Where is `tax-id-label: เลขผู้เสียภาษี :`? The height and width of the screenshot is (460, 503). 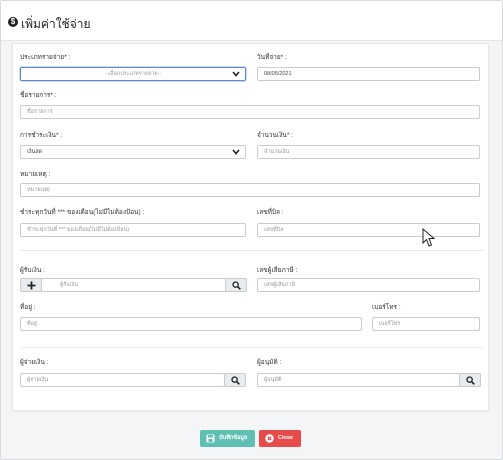 tax-id-label: เลขผู้เสียภาษี : is located at coordinates (277, 270).